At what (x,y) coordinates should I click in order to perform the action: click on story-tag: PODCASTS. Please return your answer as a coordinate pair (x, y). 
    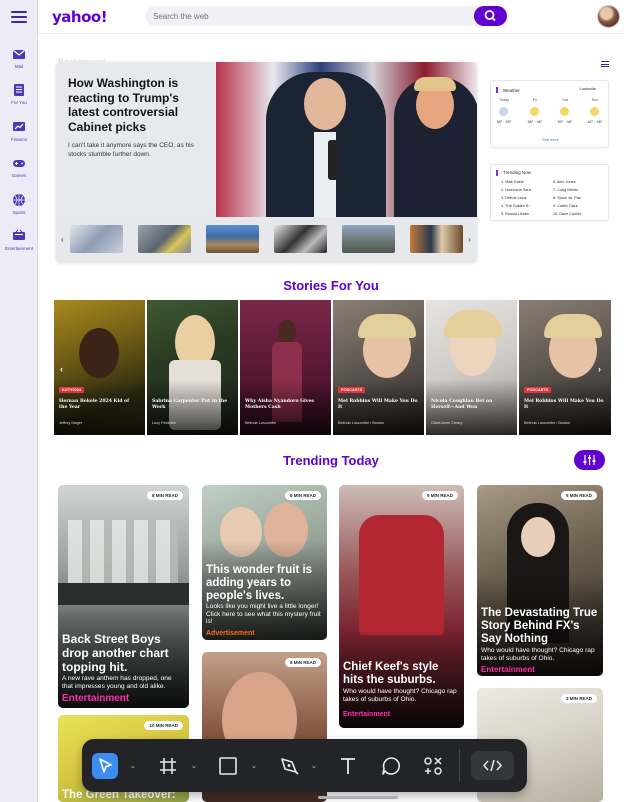
    Looking at the image, I should click on (538, 390).